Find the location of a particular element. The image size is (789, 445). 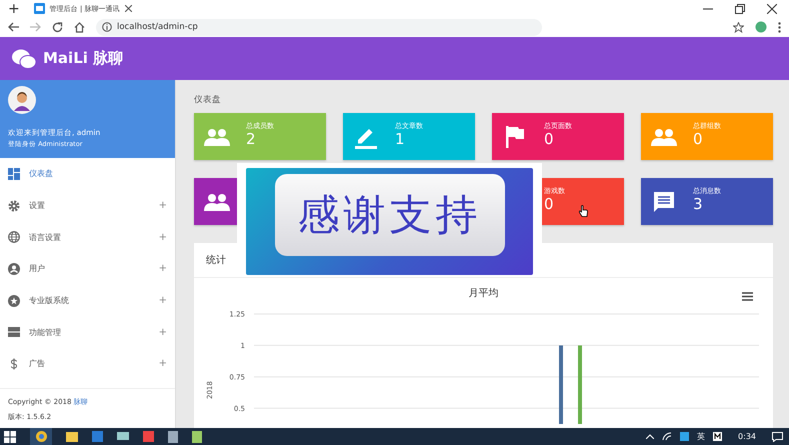

globe-icon is located at coordinates (14, 237).